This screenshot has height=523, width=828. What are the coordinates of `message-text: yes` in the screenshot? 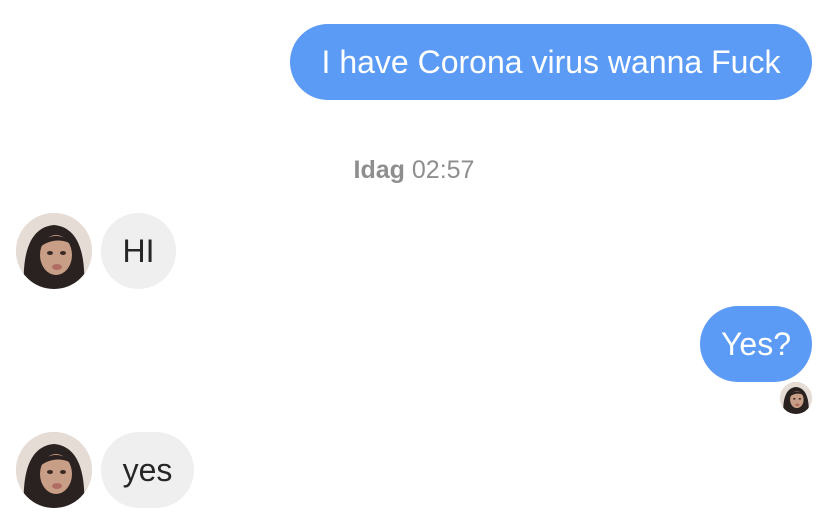 It's located at (147, 470).